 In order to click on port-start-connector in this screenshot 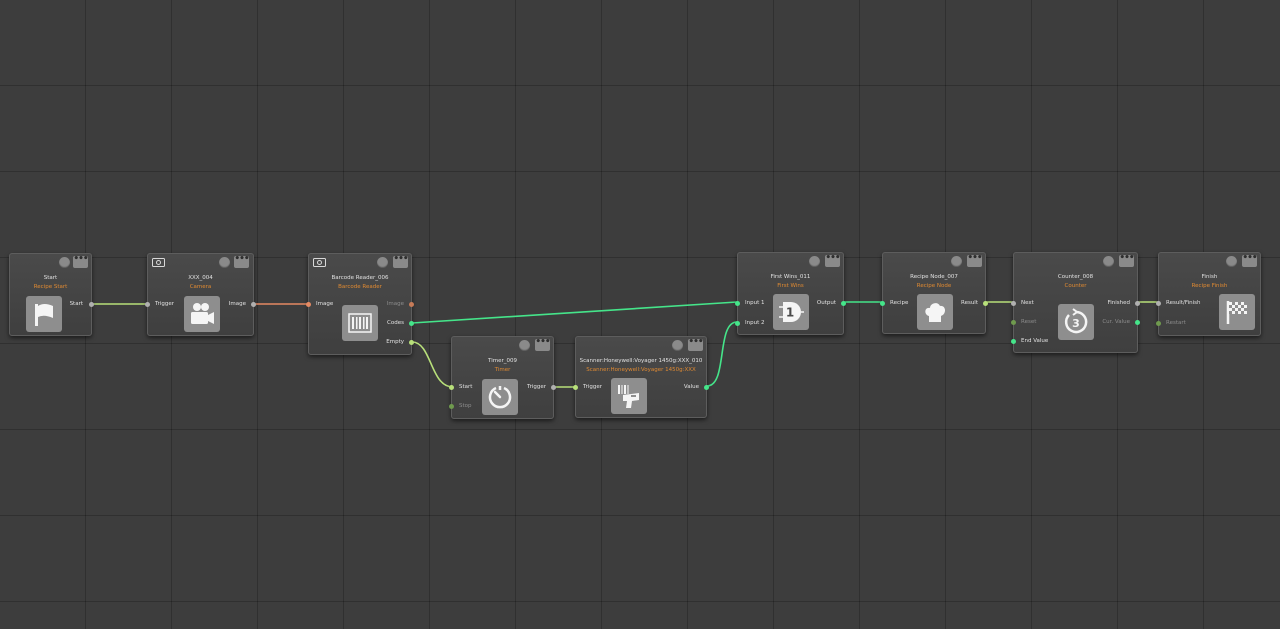, I will do `click(91, 304)`.